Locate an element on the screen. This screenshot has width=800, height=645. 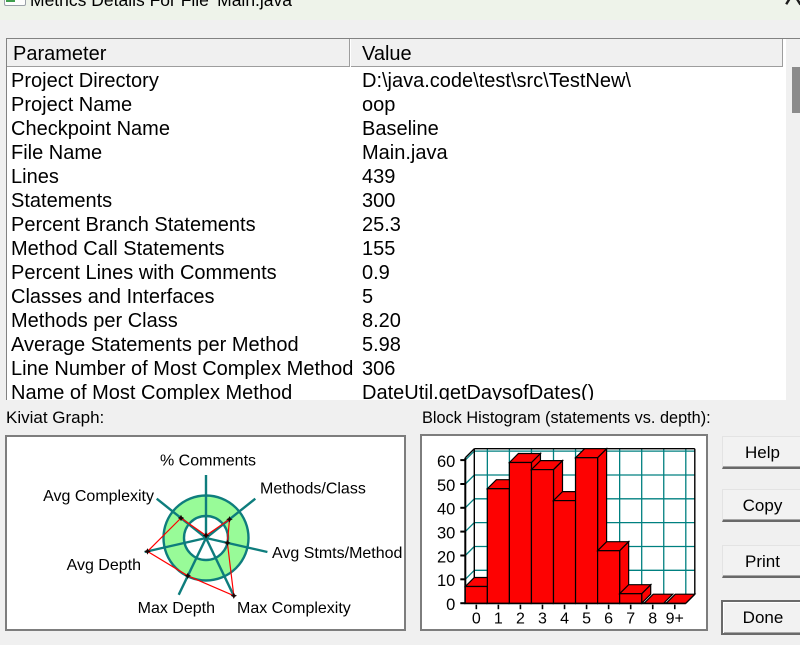
svg-text: 20 is located at coordinates (446, 557).